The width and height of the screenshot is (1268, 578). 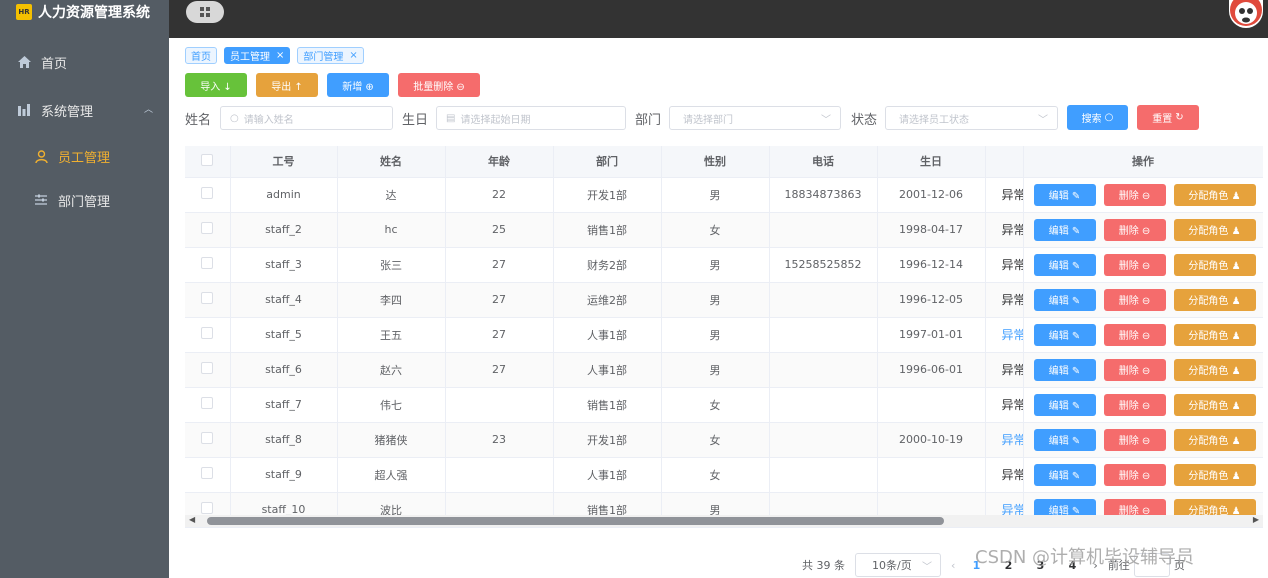 What do you see at coordinates (1256, 519) in the screenshot?
I see `scroll-right-icon: ▶` at bounding box center [1256, 519].